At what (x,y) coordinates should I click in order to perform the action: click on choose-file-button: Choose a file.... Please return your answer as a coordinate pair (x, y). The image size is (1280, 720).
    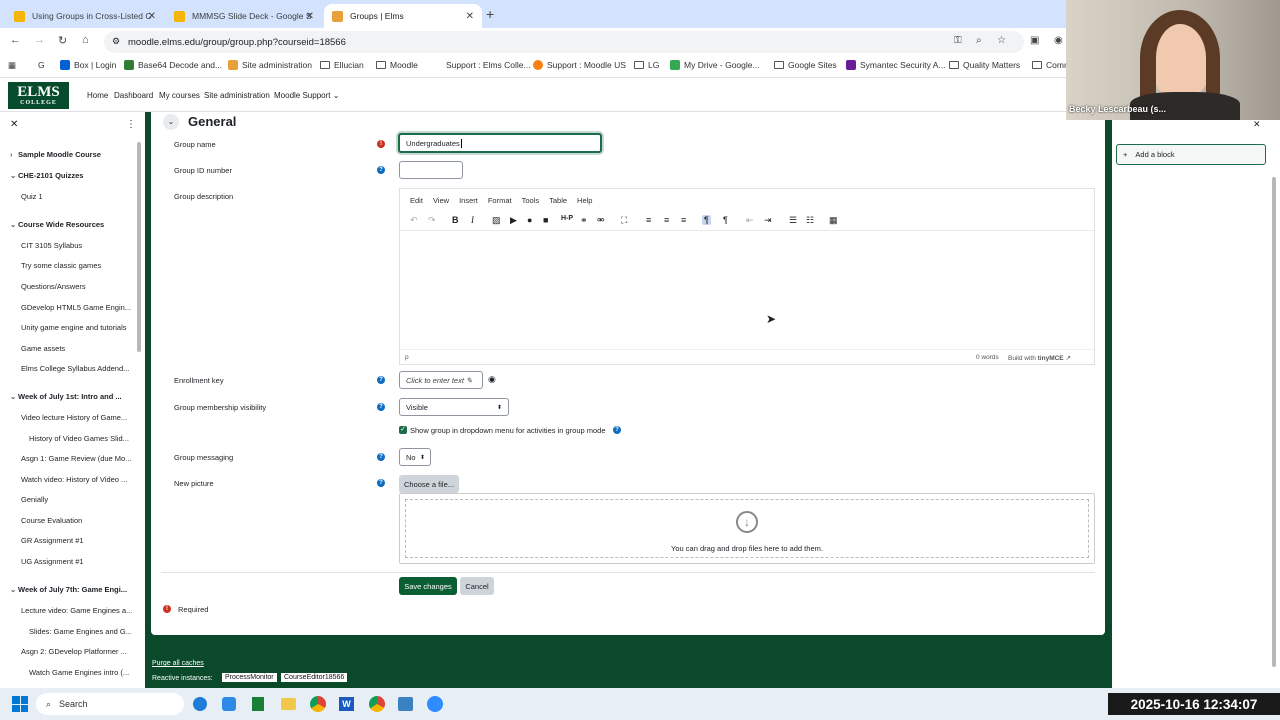
    Looking at the image, I should click on (429, 484).